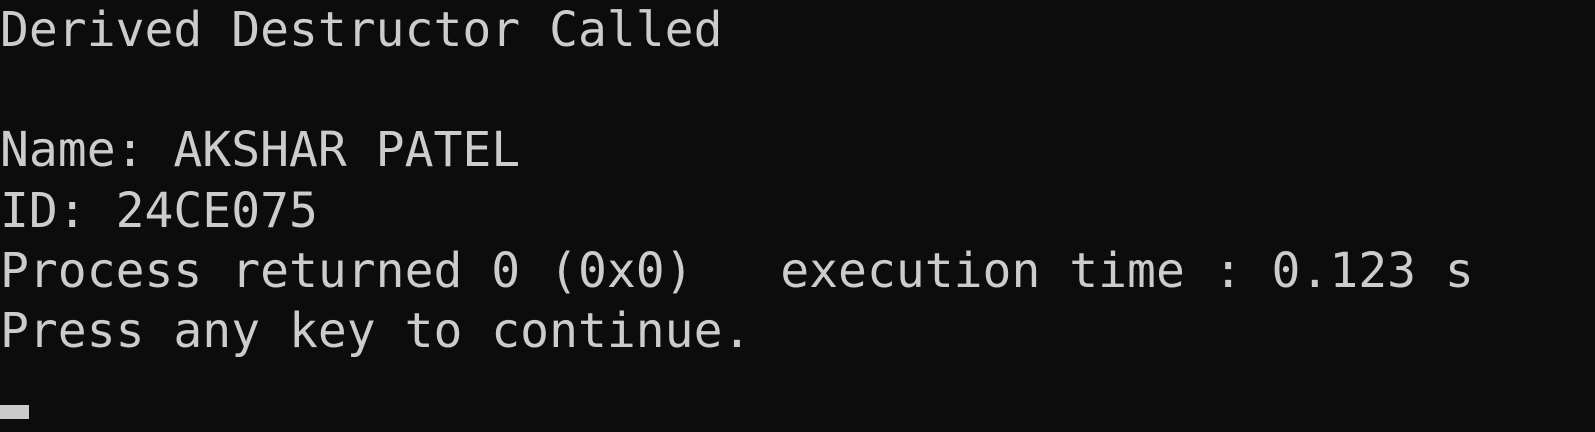 Image resolution: width=1595 pixels, height=432 pixels. I want to click on text-cursor, so click(14, 412).